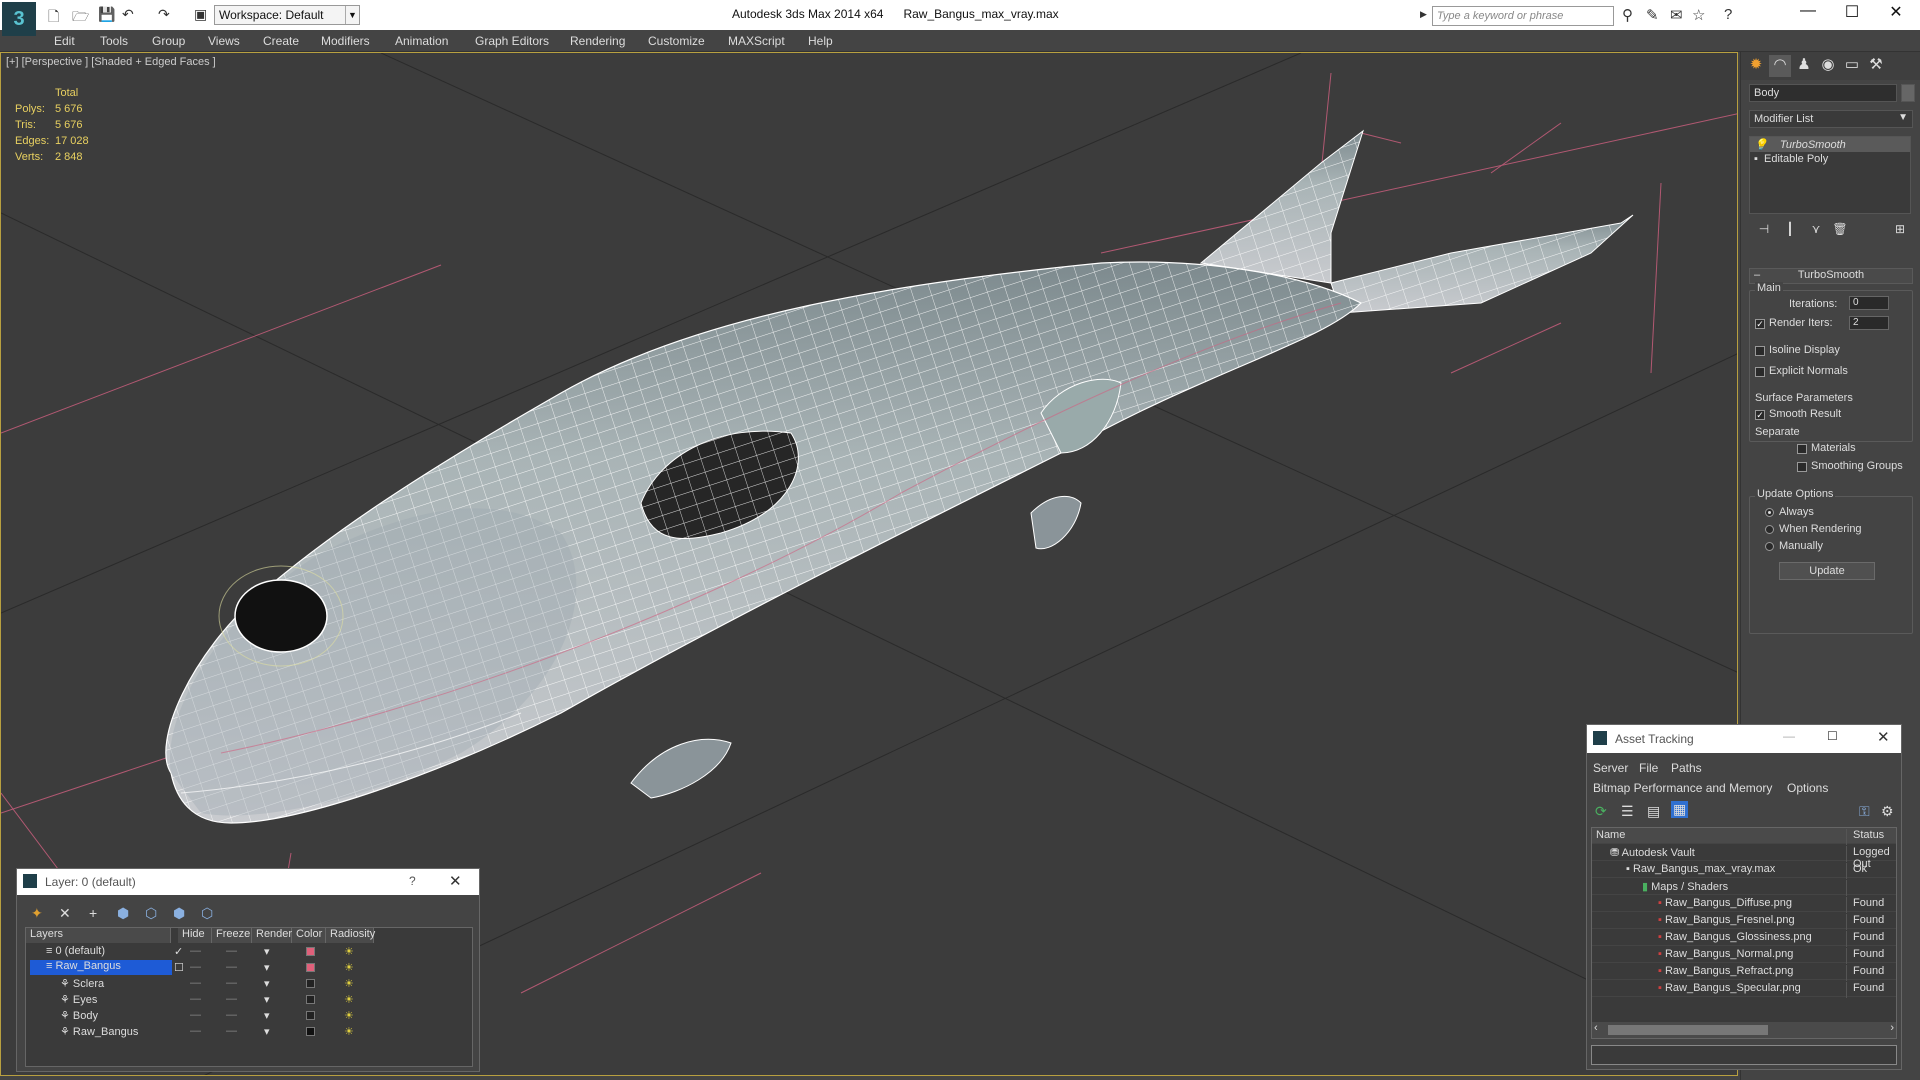 This screenshot has height=1080, width=1920. I want to click on object-name-field: Body, so click(1823, 93).